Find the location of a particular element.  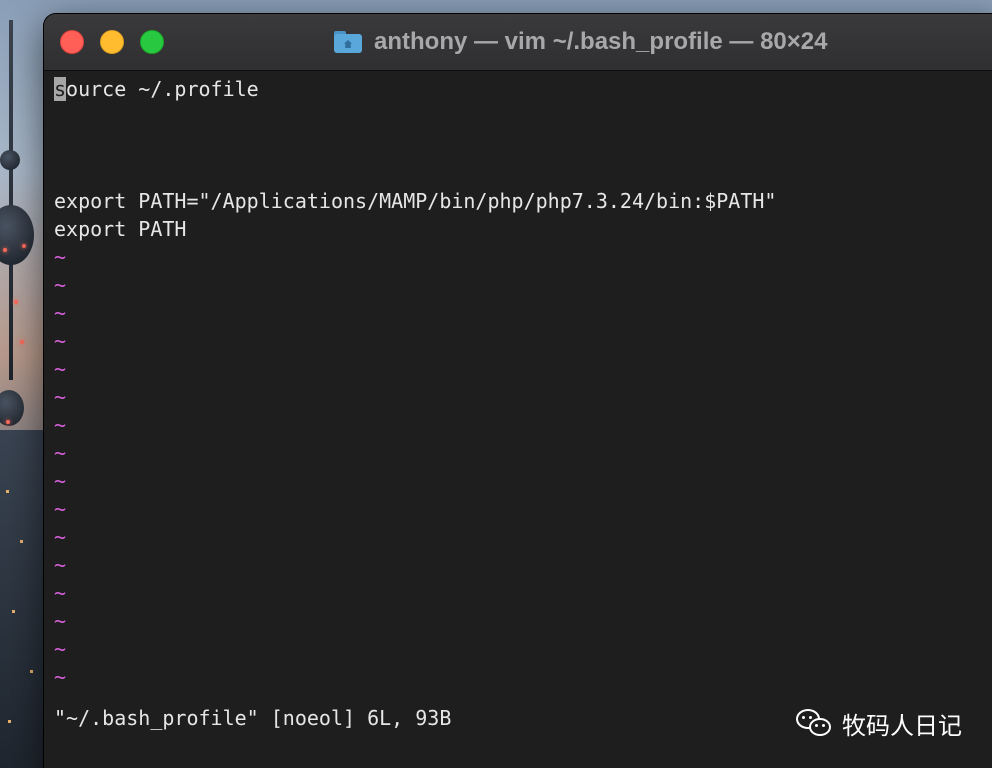

window-title: anthony — vim ~/.bash_profile — 80×24 is located at coordinates (580, 42).